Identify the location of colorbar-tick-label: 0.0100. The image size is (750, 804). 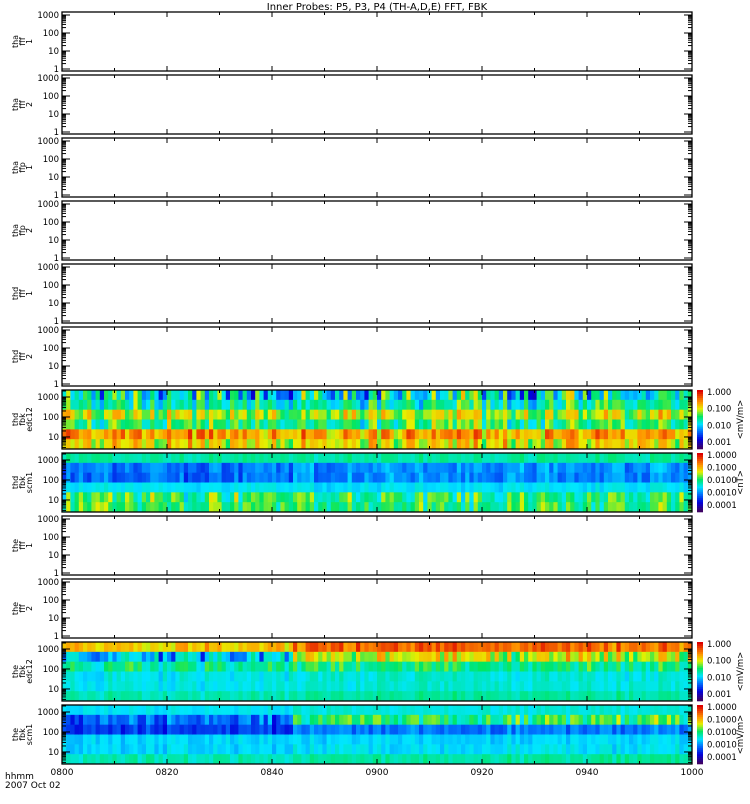
(722, 733).